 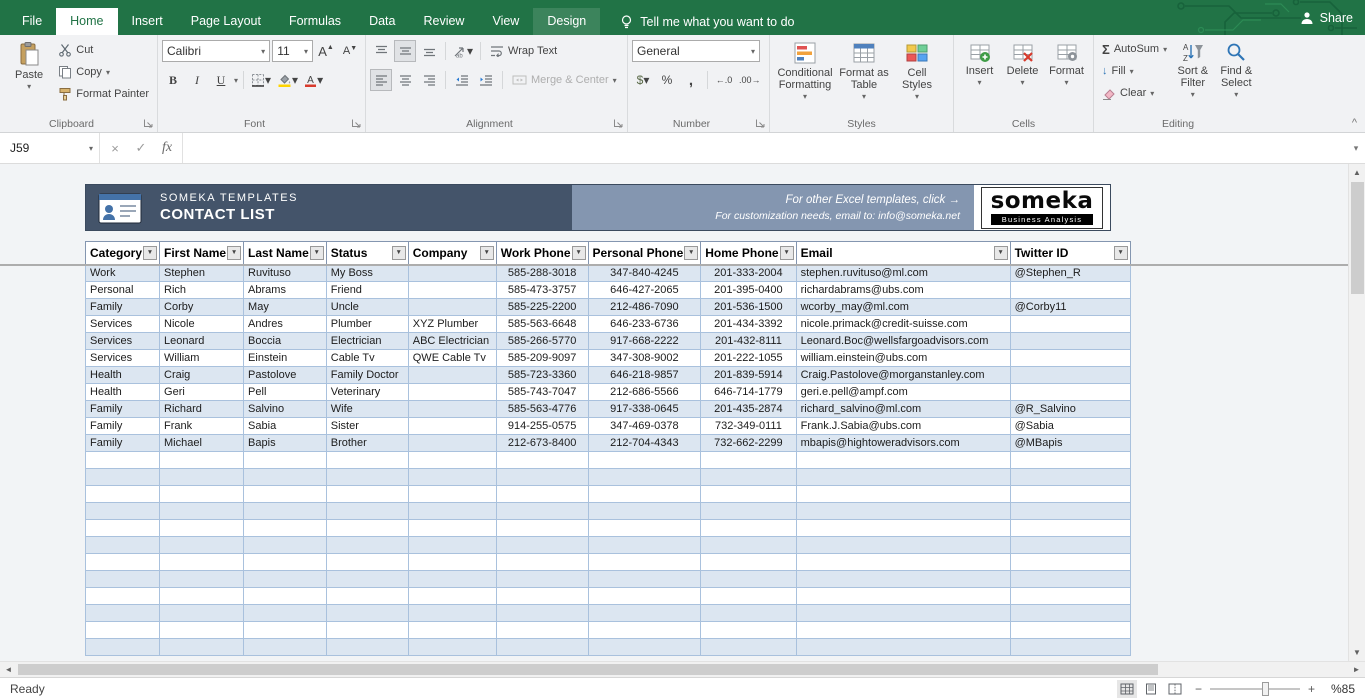 What do you see at coordinates (221, 80) in the screenshot?
I see `underline-button: U` at bounding box center [221, 80].